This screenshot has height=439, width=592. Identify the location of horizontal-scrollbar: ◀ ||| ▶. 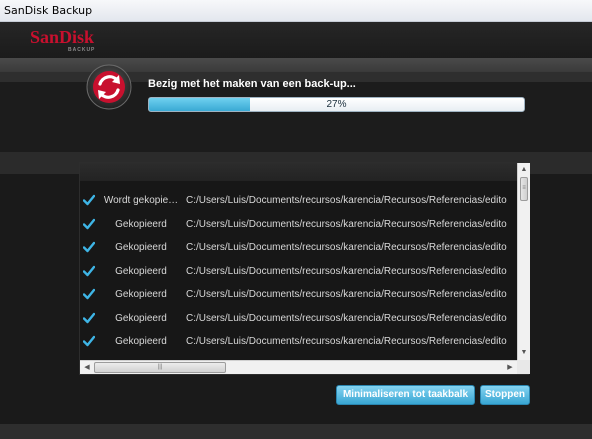
(298, 367).